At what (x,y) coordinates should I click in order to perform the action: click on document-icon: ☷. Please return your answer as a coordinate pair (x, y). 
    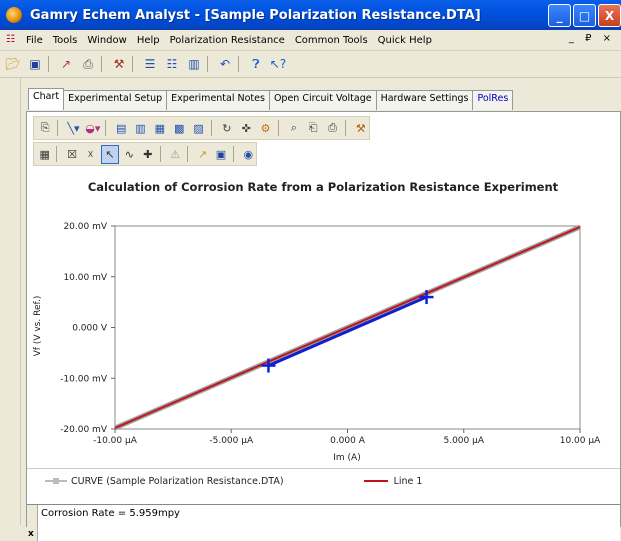
    Looking at the image, I should click on (11, 40).